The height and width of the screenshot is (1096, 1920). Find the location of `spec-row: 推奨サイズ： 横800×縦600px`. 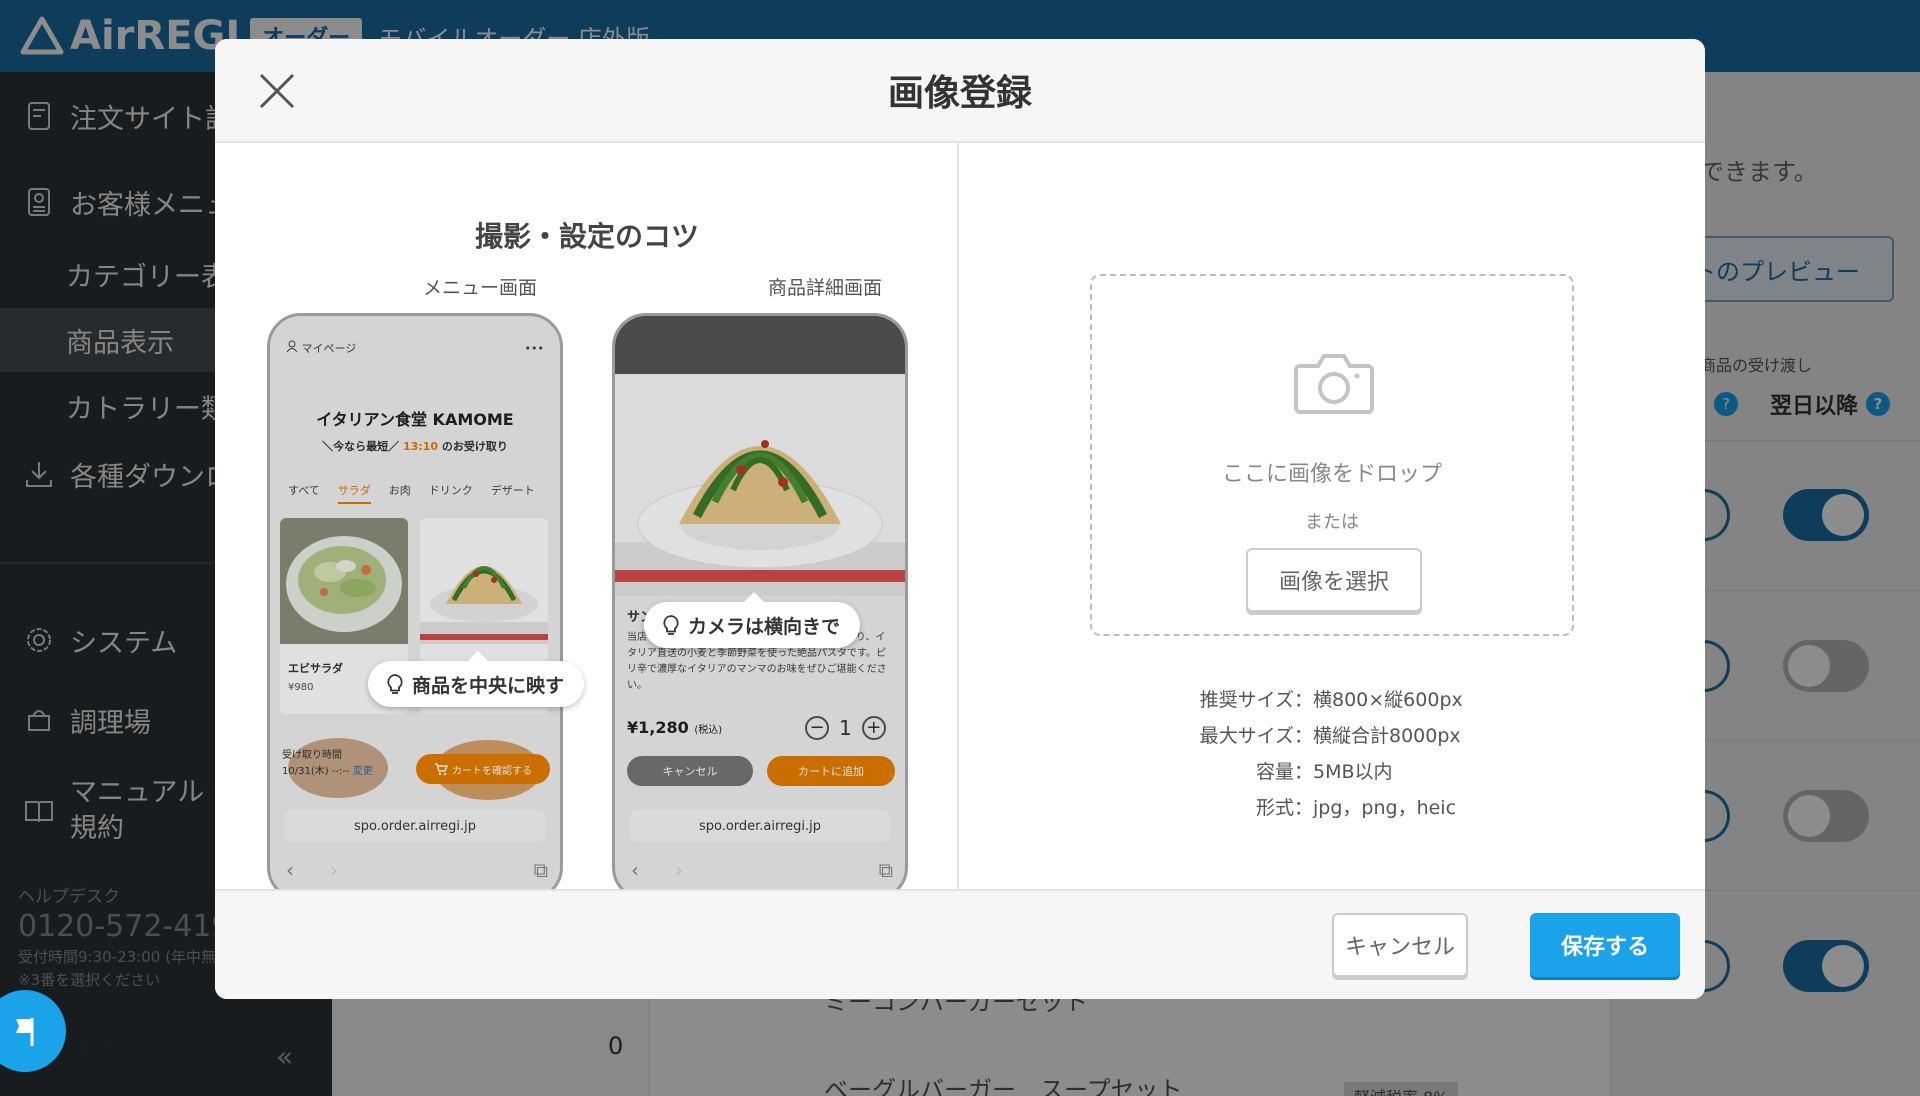

spec-row: 推奨サイズ： 横800×縦600px is located at coordinates (960, 698).